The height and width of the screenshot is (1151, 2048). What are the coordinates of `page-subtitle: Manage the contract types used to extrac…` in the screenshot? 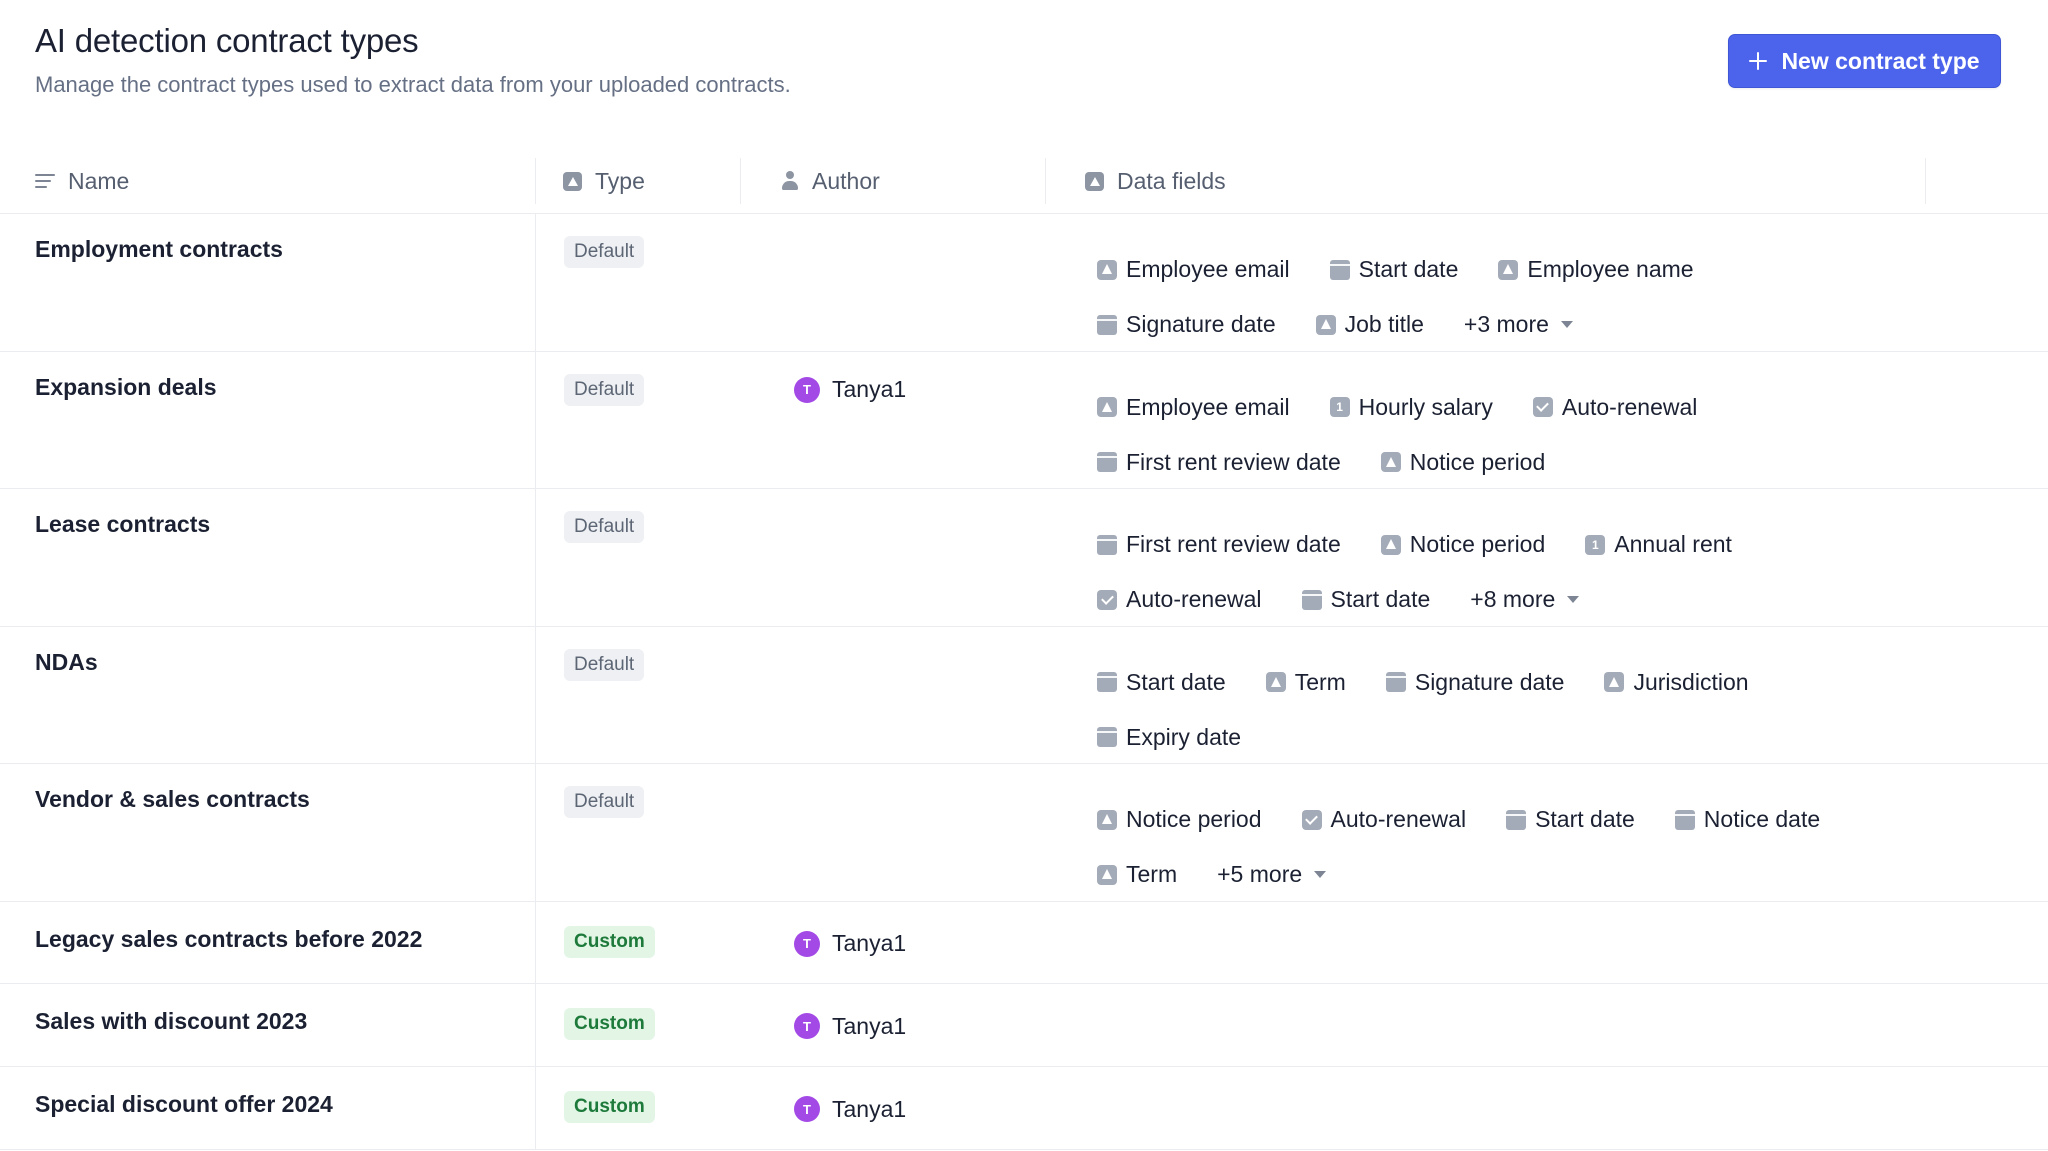 It's located at (413, 84).